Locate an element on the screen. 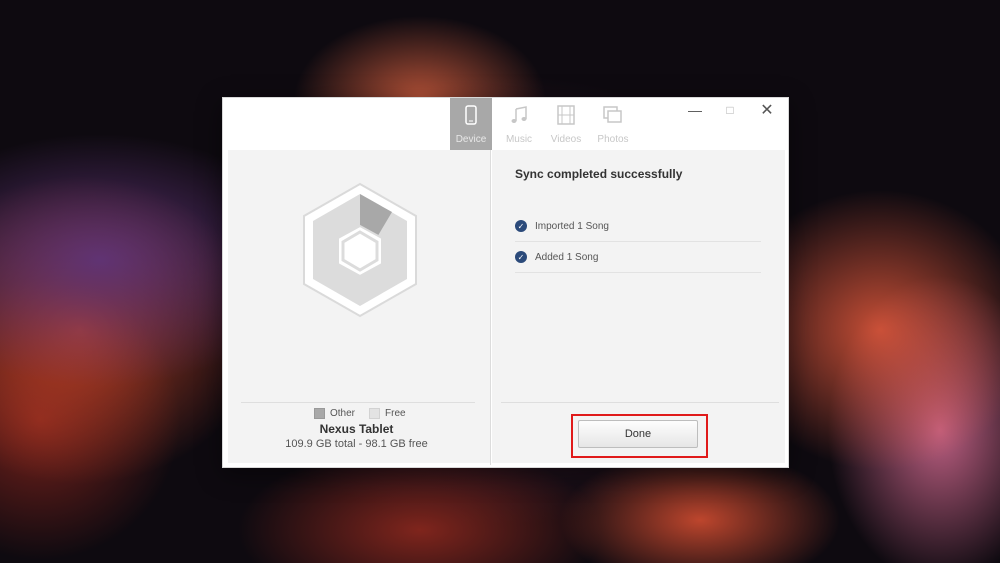 This screenshot has width=1000, height=563. sync-result-text: Imported 1 Song is located at coordinates (572, 226).